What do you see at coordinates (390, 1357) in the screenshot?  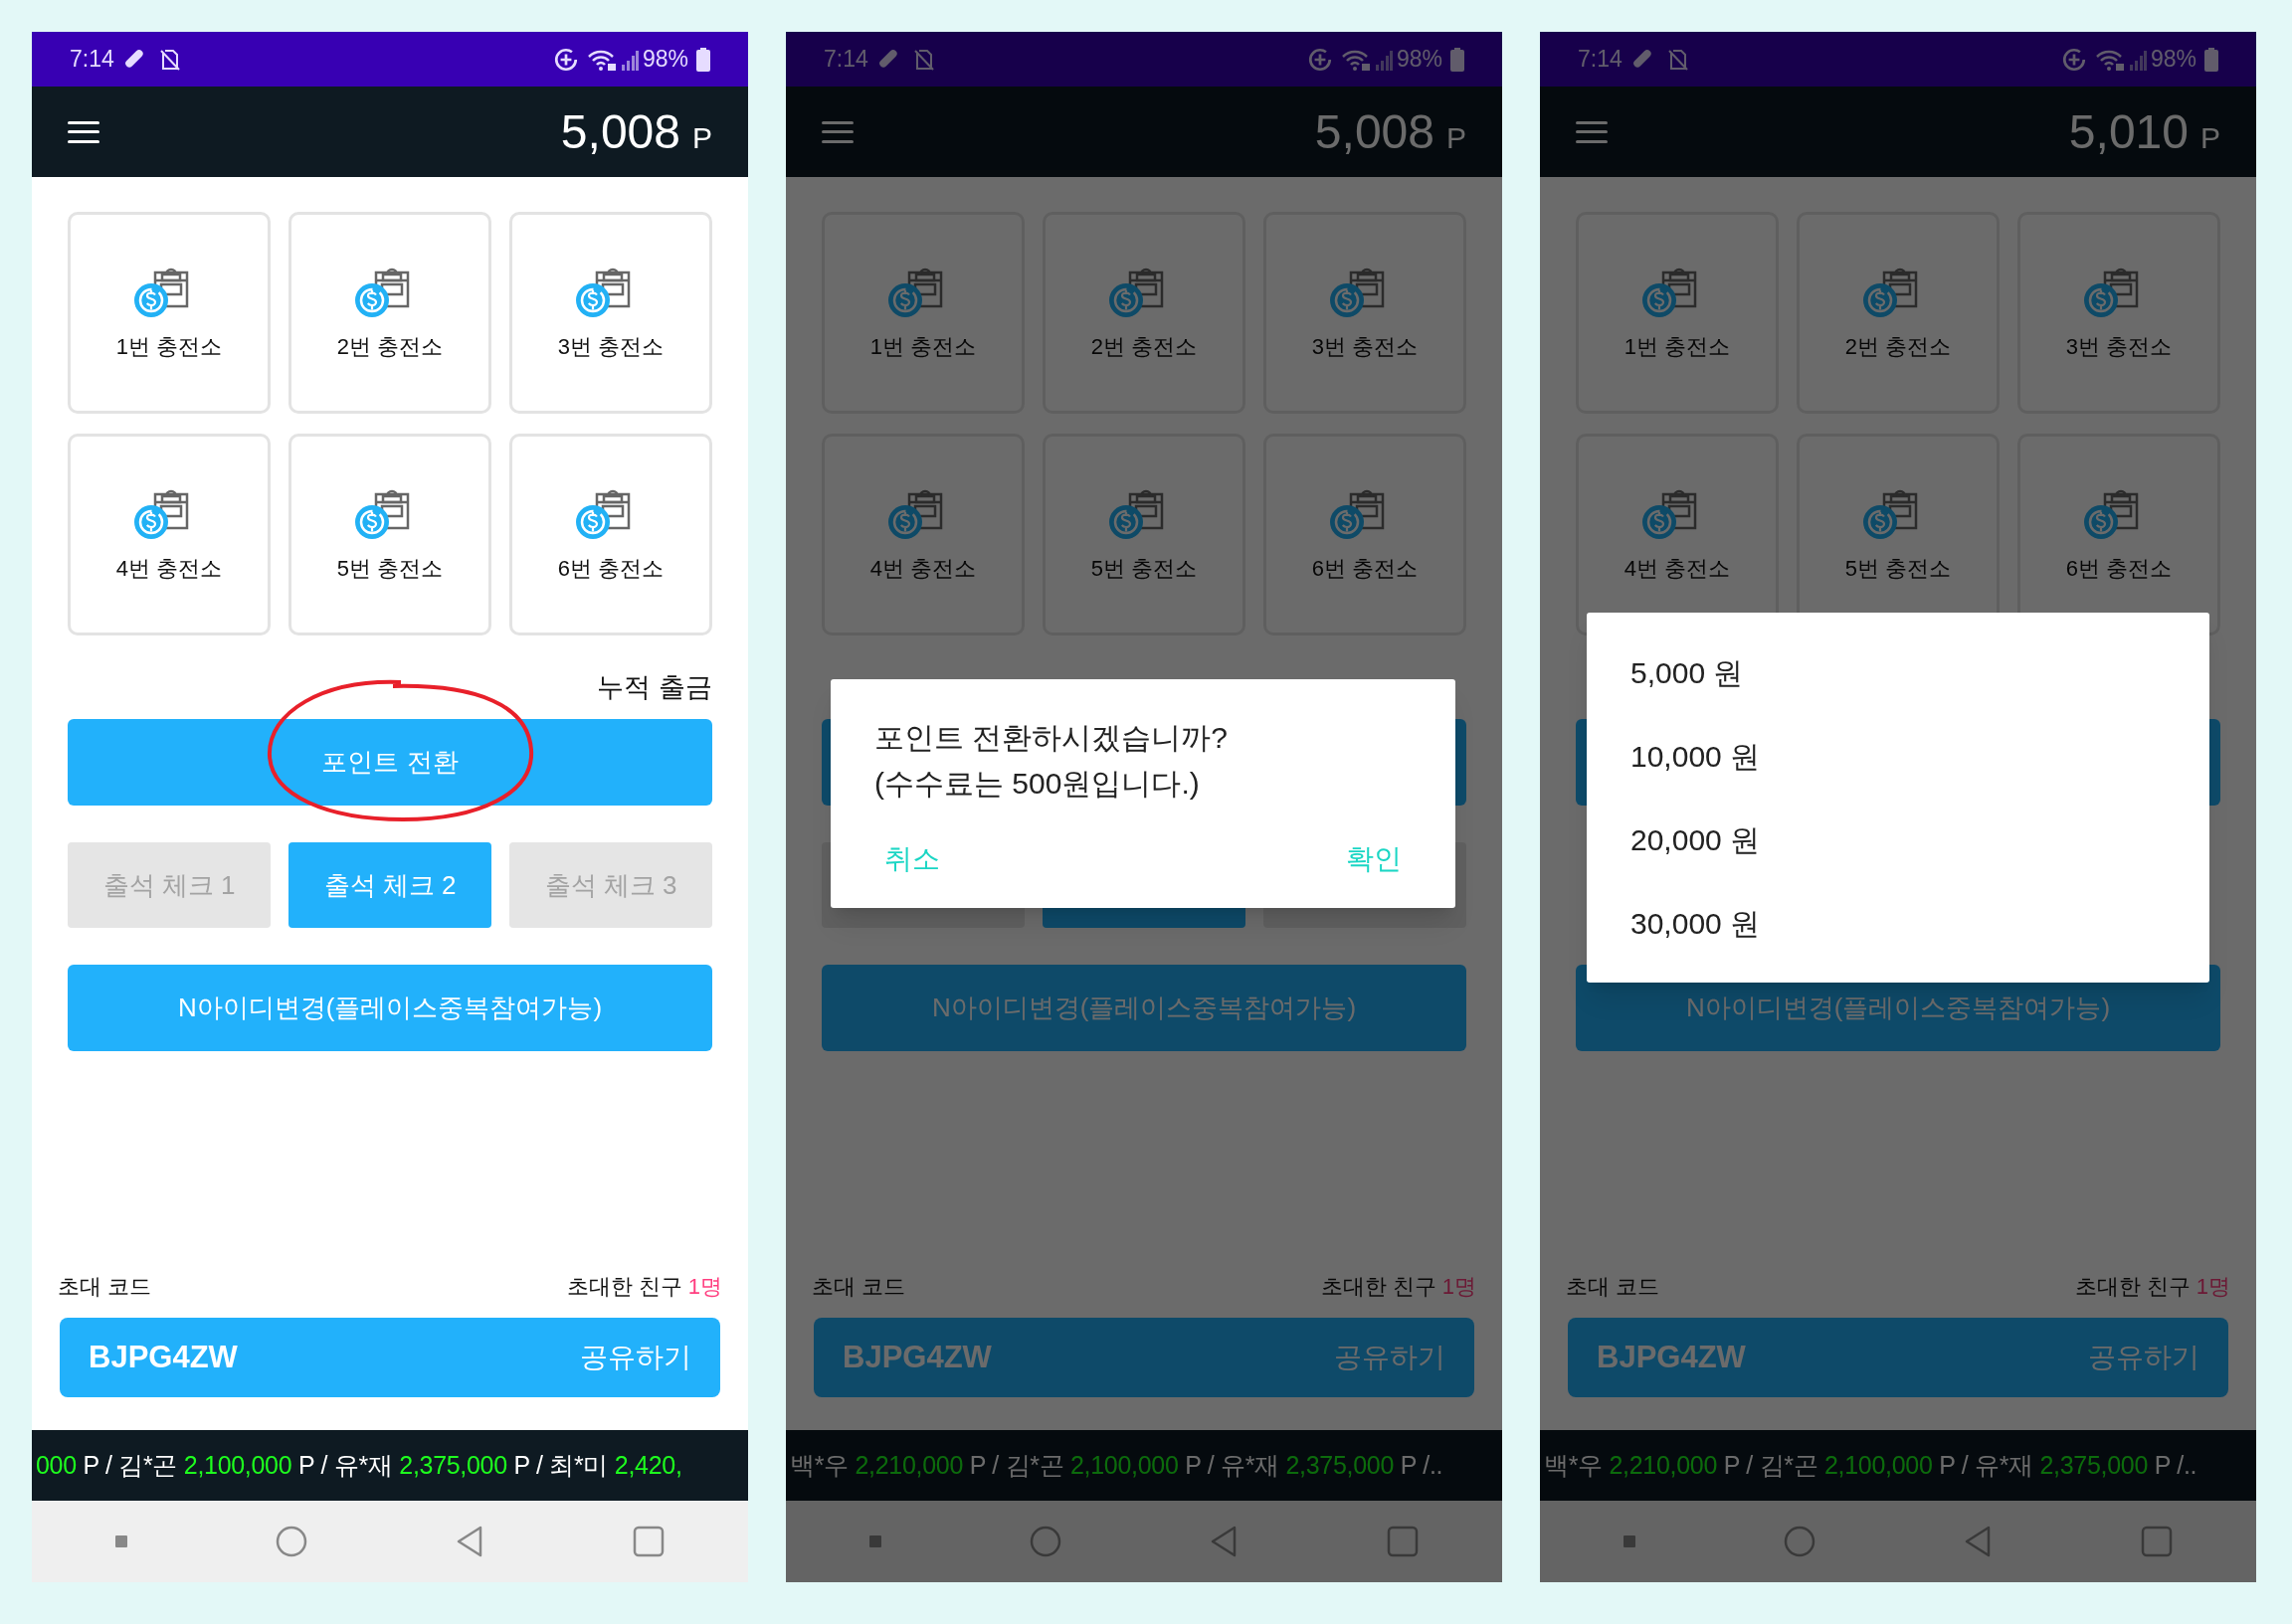 I see `invite-code-bar: BJPG4ZW 공유하기` at bounding box center [390, 1357].